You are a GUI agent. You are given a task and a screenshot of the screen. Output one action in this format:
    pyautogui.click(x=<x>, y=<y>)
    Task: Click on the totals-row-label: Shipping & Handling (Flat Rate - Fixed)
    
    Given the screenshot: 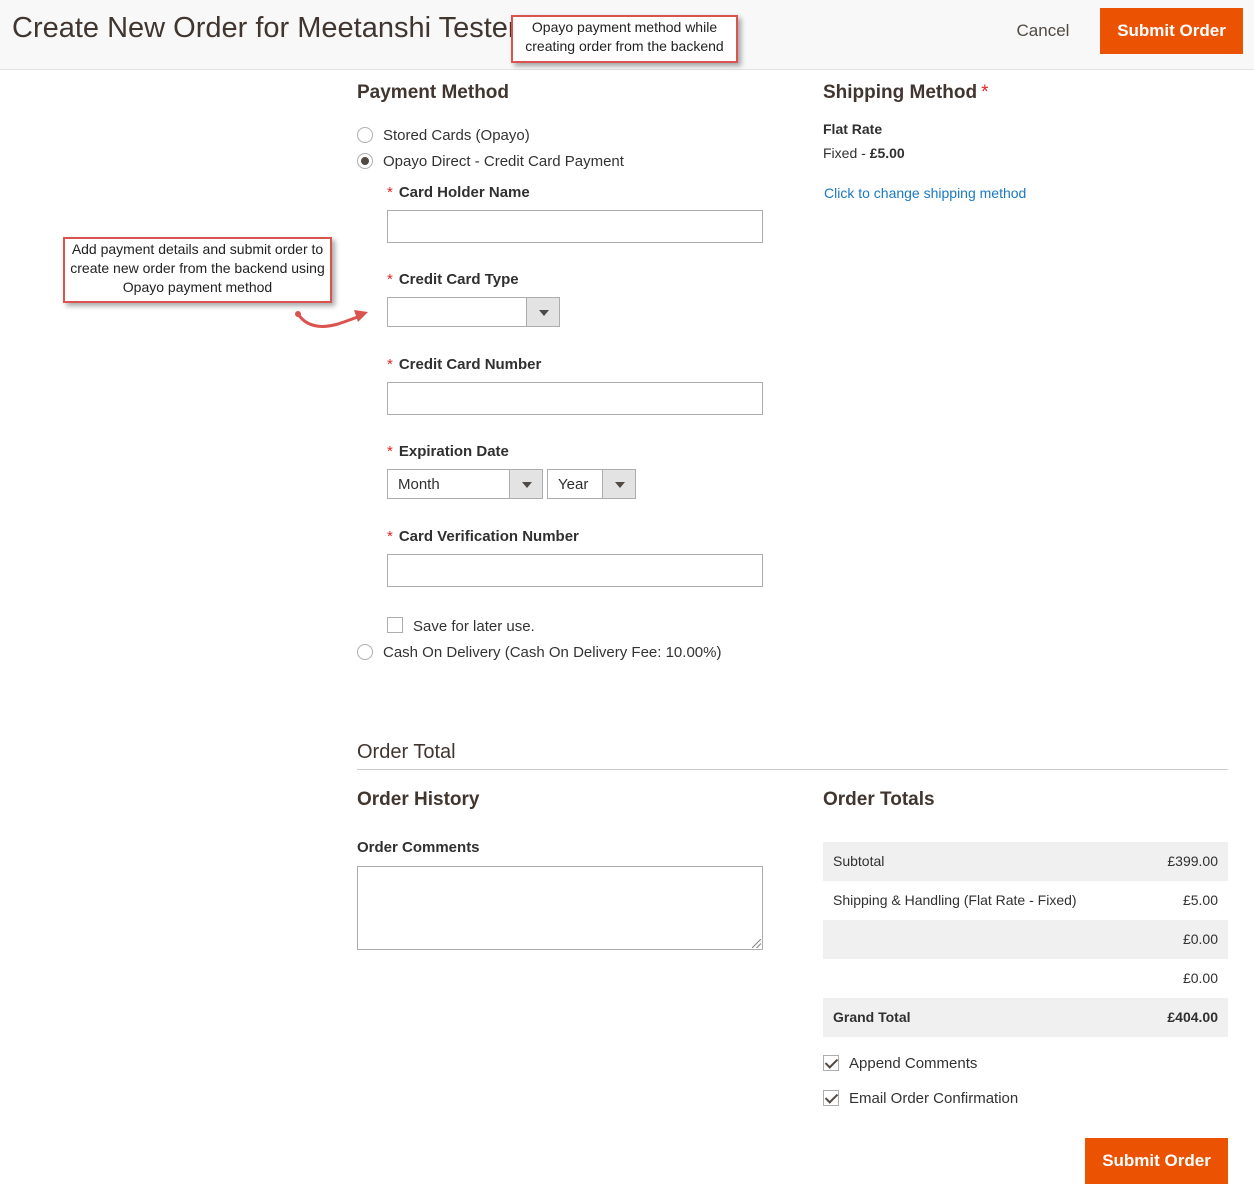 What is the action you would take?
    pyautogui.click(x=955, y=900)
    